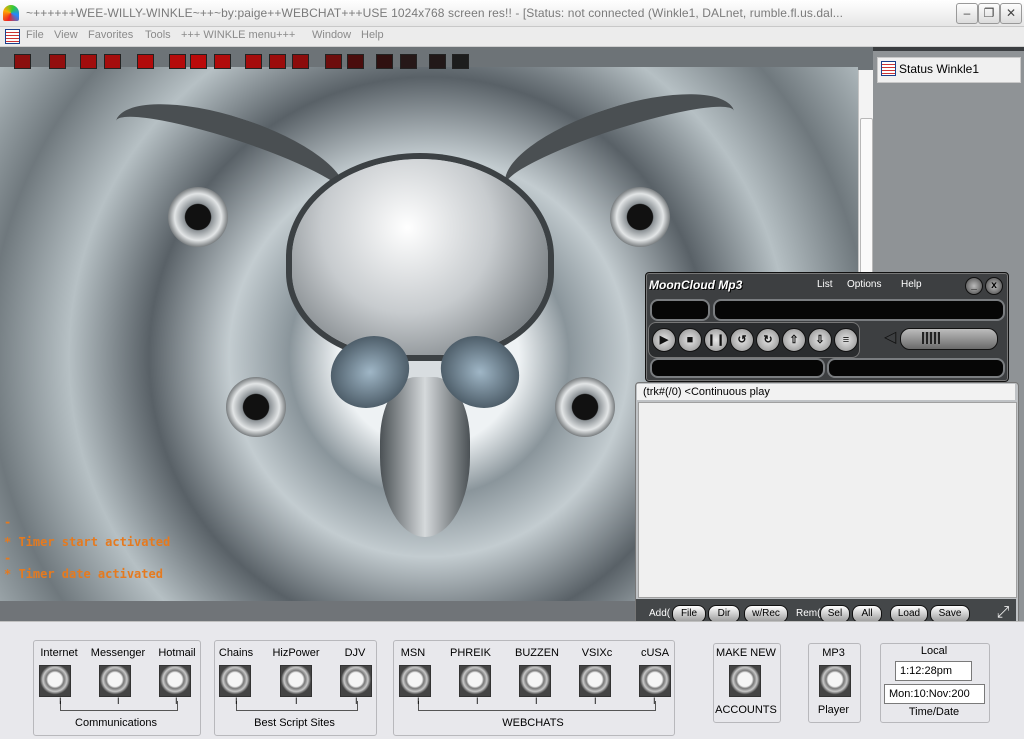 This screenshot has width=1024, height=739. Describe the element at coordinates (706, 392) in the screenshot. I see `playlist-header-text: (trk#(/0) <Continuous play` at that location.